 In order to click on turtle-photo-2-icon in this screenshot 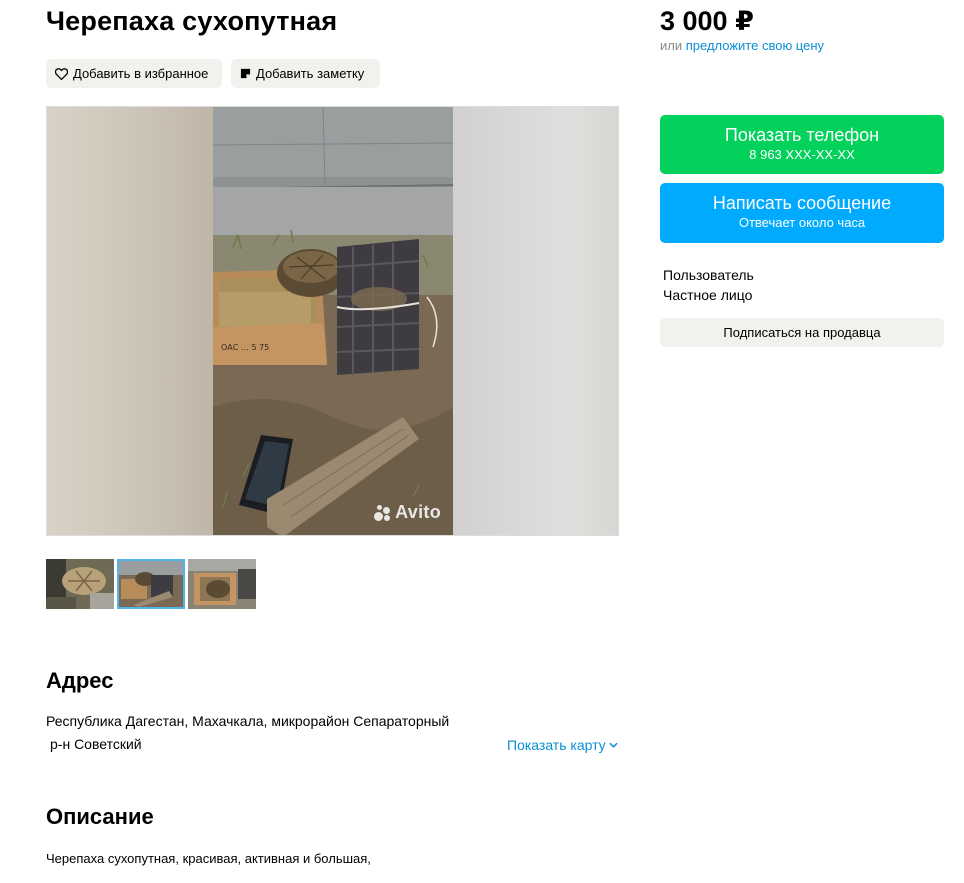, I will do `click(151, 584)`.